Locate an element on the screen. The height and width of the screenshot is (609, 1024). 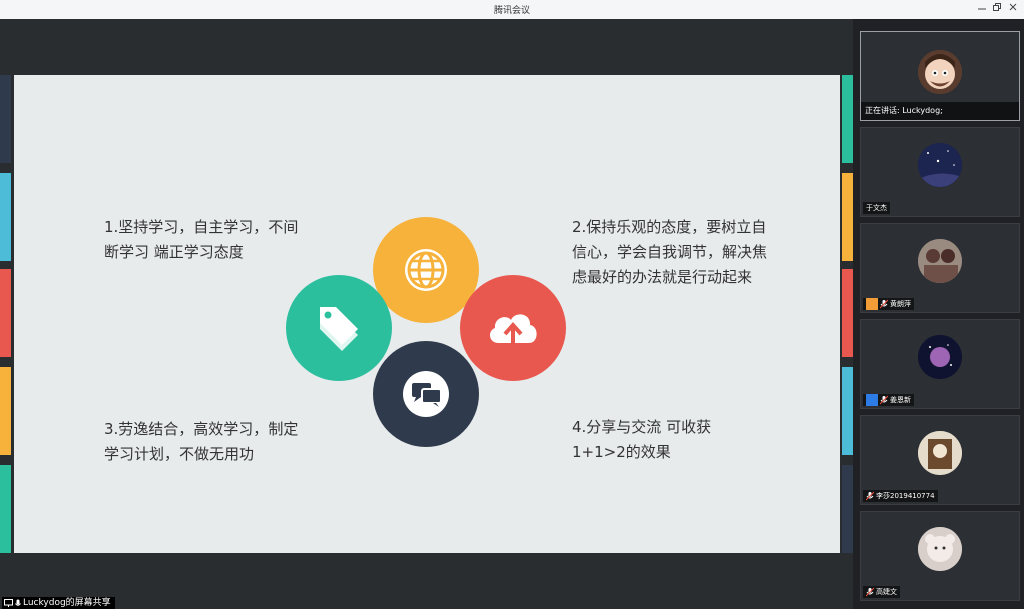
restore-icon is located at coordinates (997, 7).